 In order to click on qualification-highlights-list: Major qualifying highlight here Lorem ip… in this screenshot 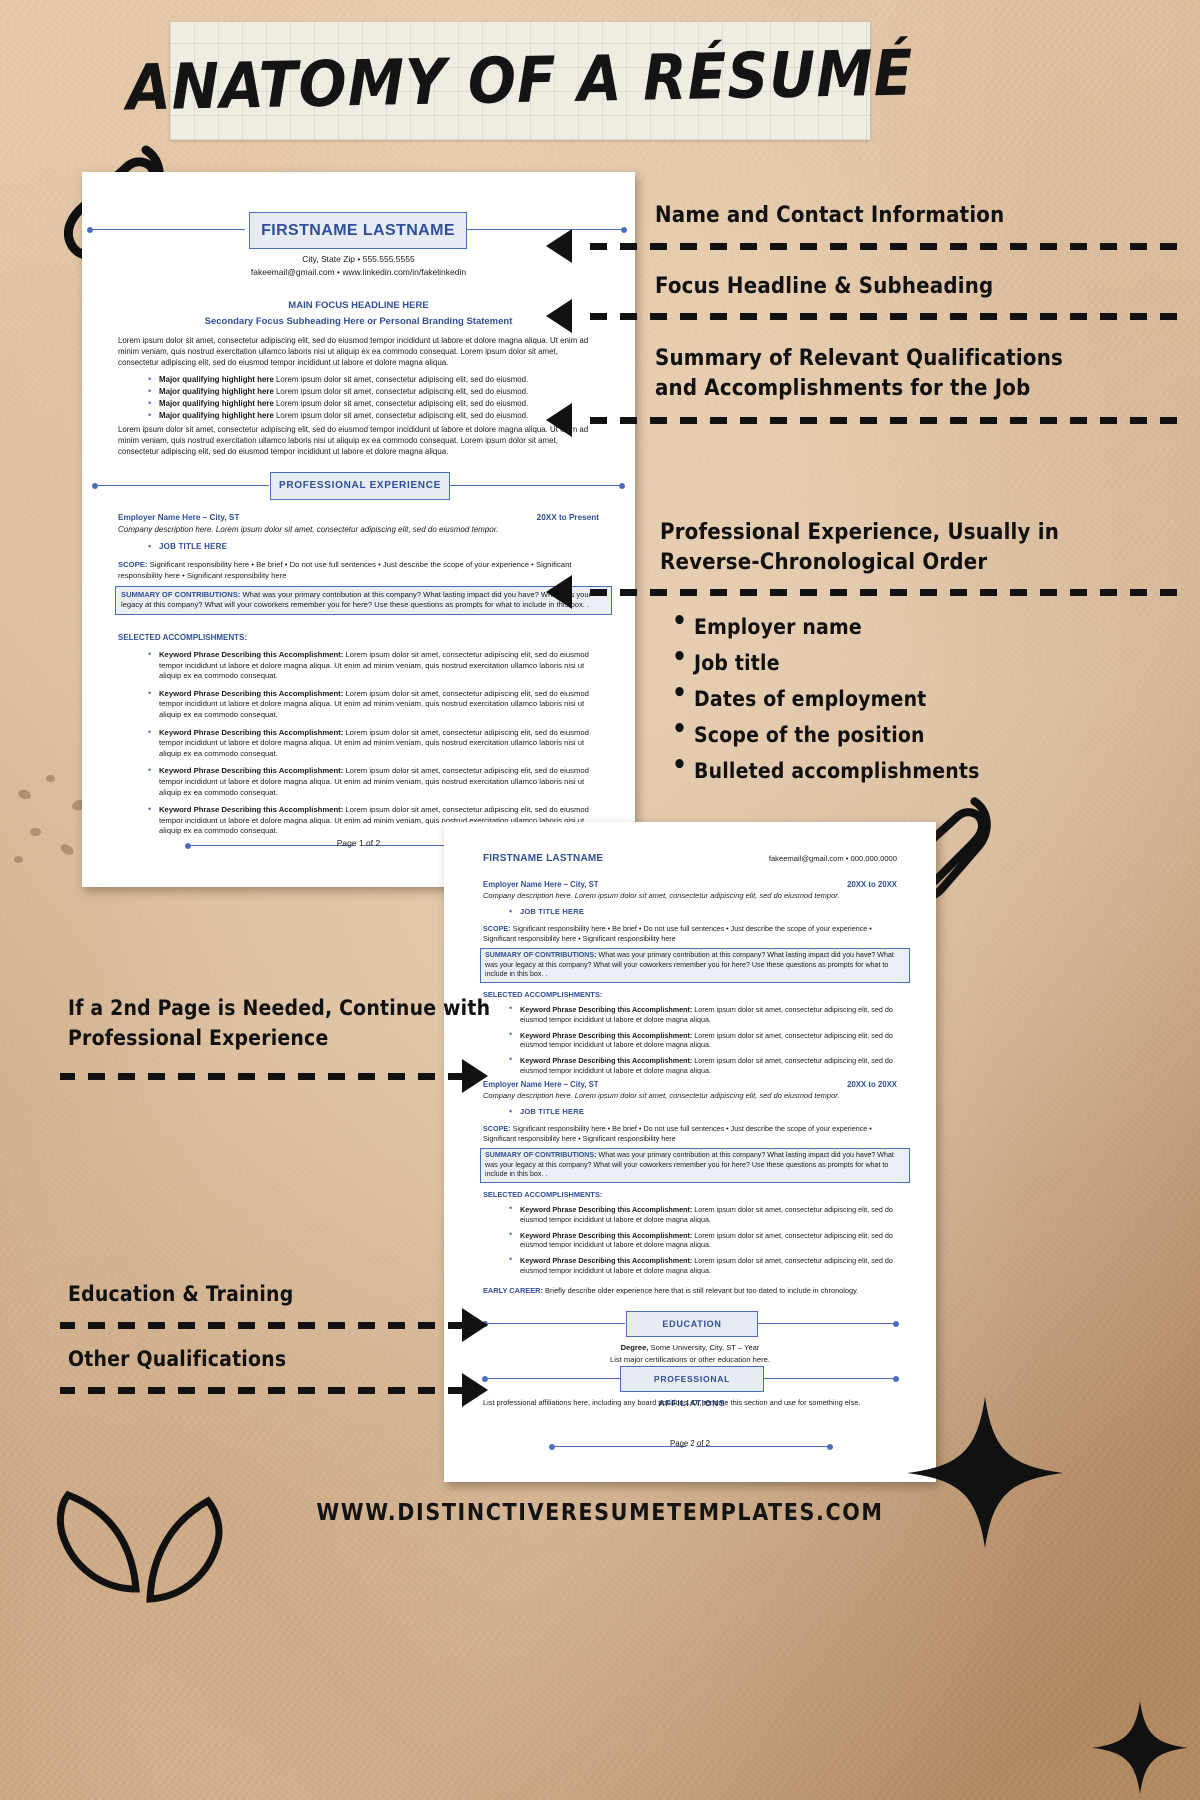, I will do `click(373, 397)`.